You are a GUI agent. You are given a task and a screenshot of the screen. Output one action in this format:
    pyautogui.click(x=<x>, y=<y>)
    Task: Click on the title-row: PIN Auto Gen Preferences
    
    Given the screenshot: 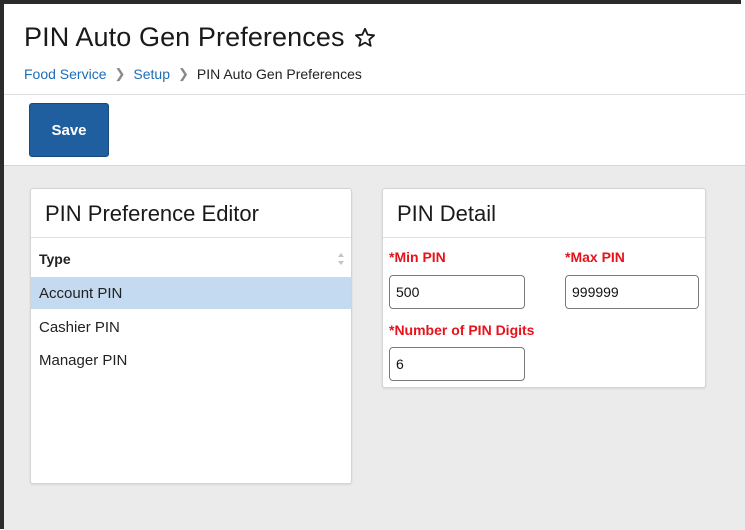 What is the action you would take?
    pyautogui.click(x=200, y=37)
    